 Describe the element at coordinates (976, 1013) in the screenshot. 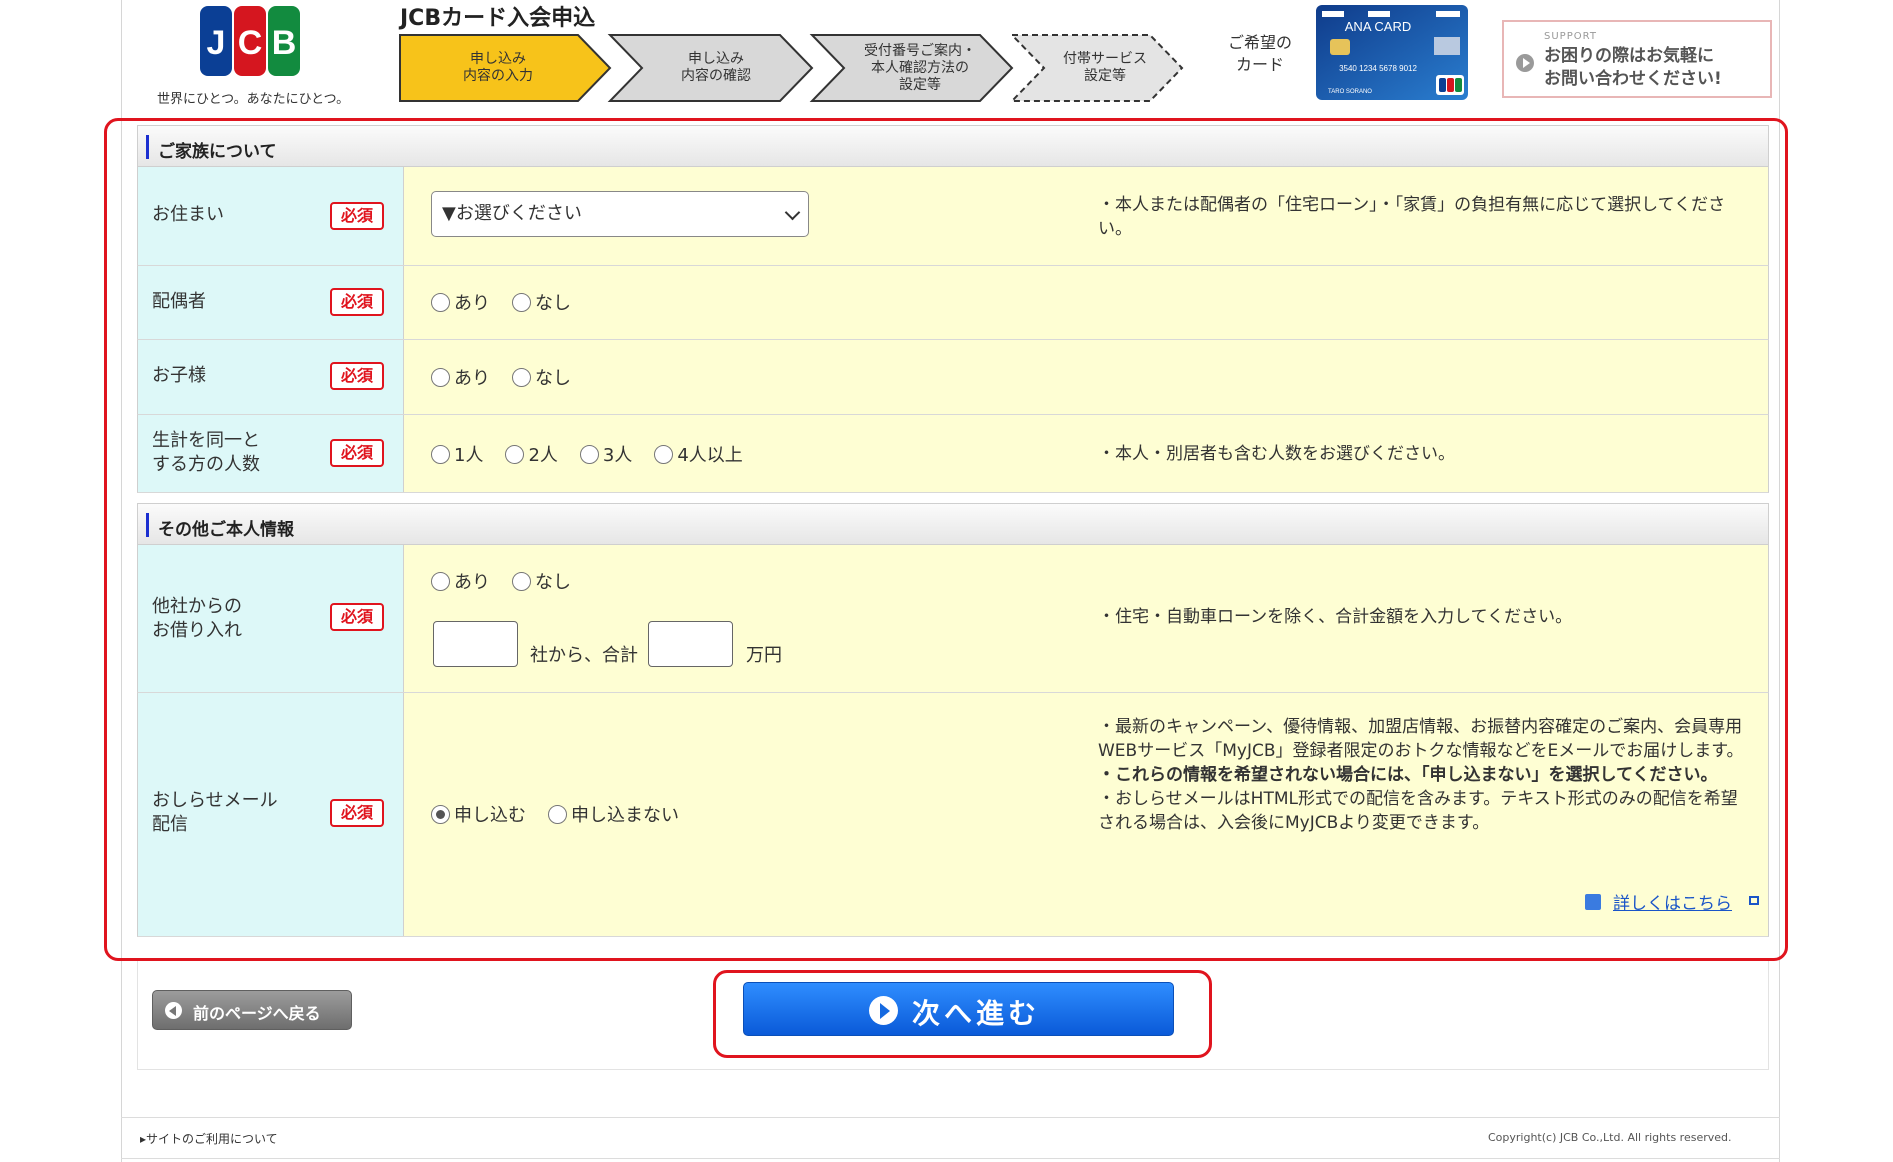

I see `next-button-label: 次へ進む` at that location.